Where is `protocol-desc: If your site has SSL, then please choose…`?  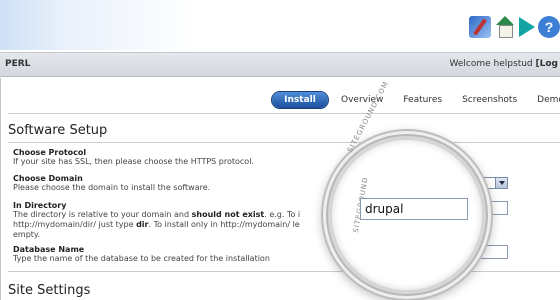
protocol-desc: If your site has SSL, then please choose… is located at coordinates (133, 161).